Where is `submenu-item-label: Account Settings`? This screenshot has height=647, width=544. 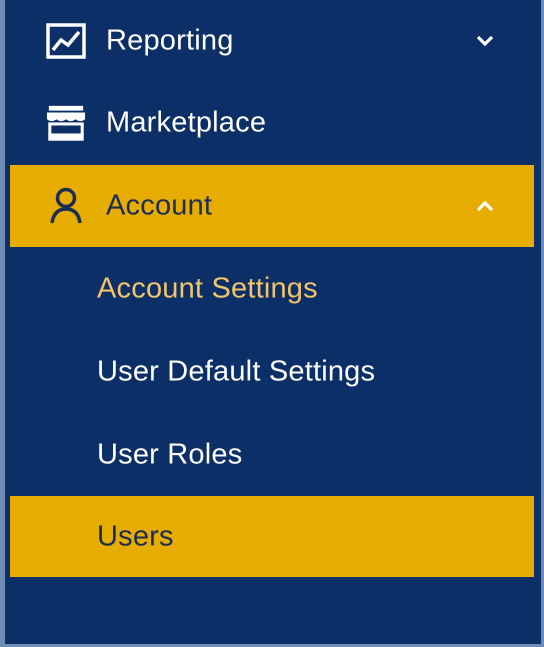
submenu-item-label: Account Settings is located at coordinates (207, 288).